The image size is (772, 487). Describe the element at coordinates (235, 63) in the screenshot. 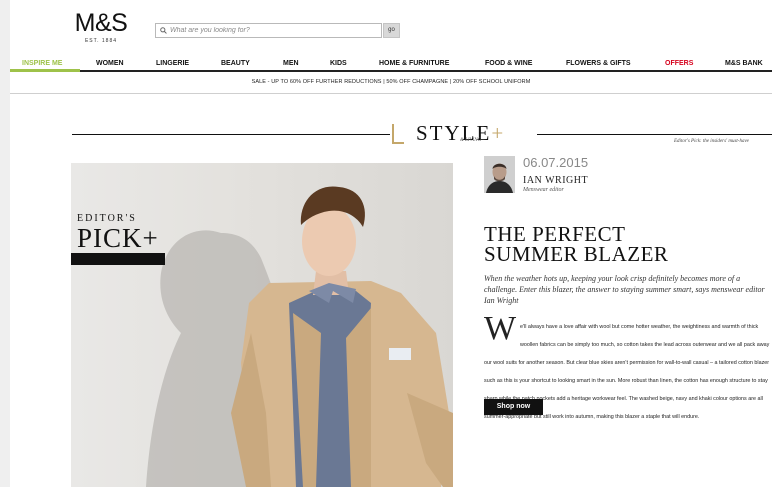

I see `nav-item-beauty: BEAUTY` at that location.